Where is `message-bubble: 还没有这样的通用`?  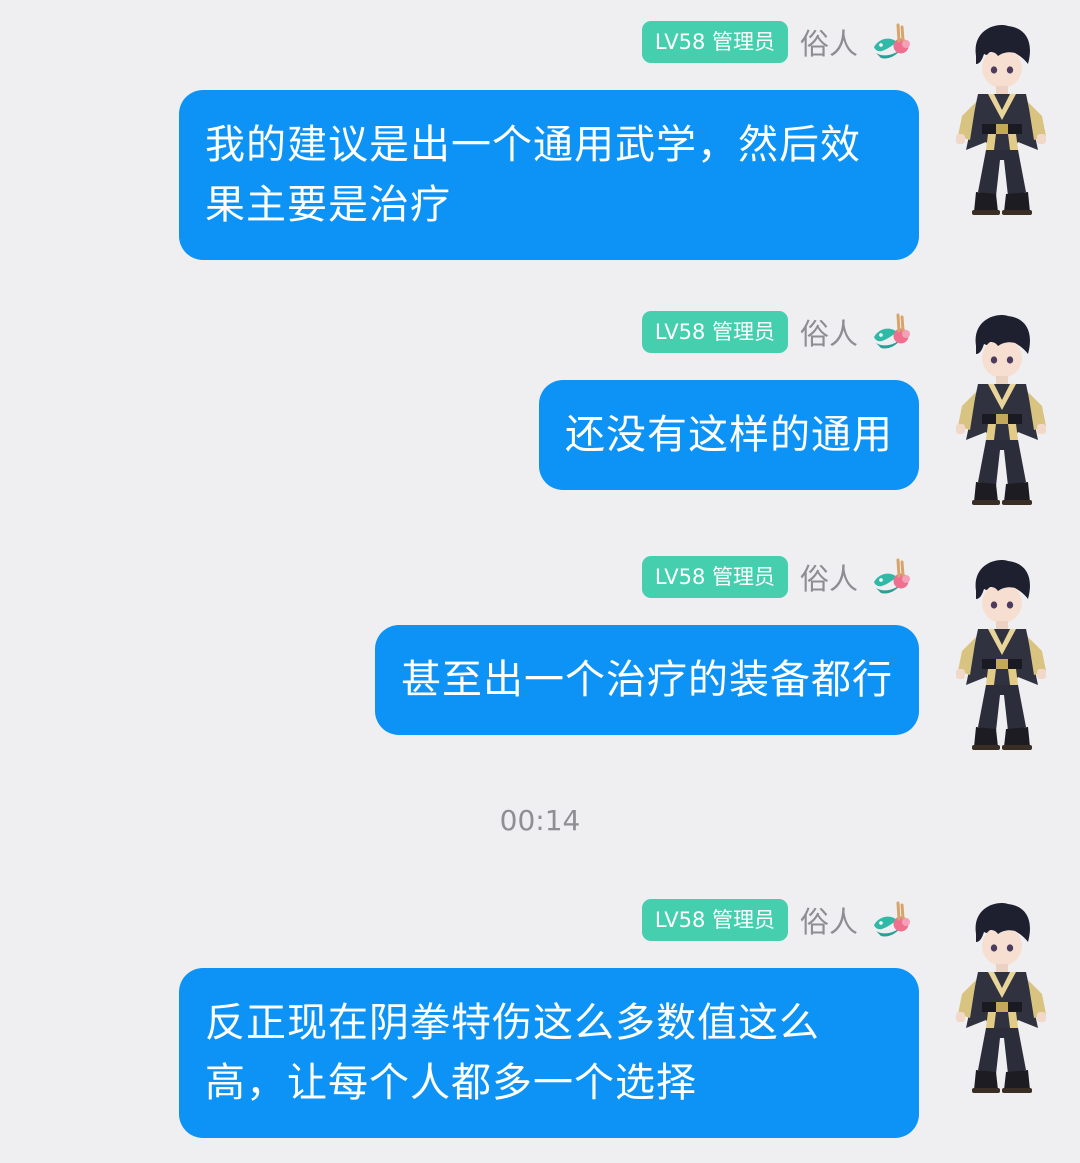 message-bubble: 还没有这样的通用 is located at coordinates (729, 435).